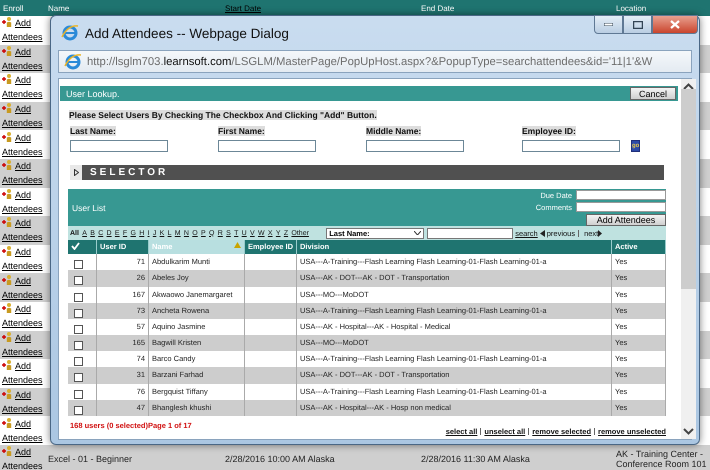  I want to click on address-bar: http://lsglm703.learnsoft.com/LSGLM/MasterPage/PopUpHost.aspx?&PopupType=searchattendees&id='11|1'&W, so click(375, 61).